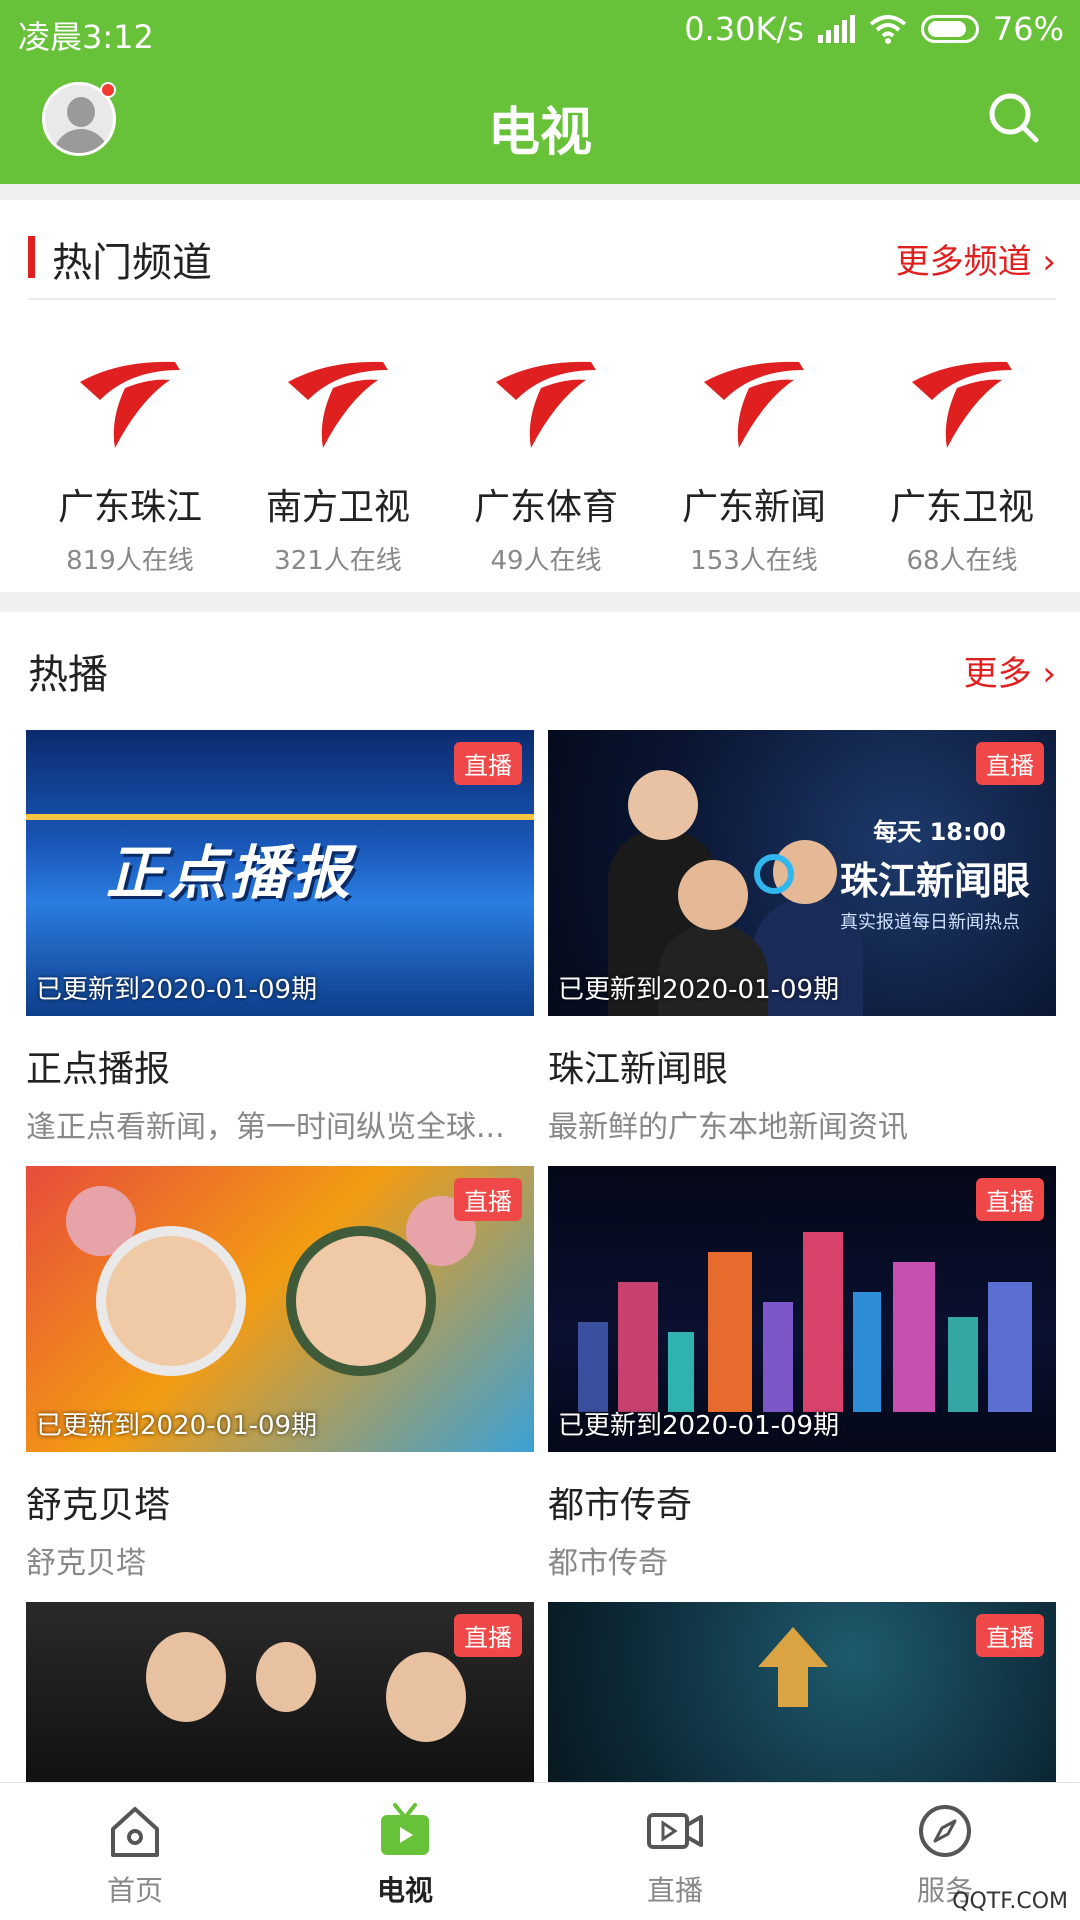 This screenshot has height=1920, width=1080. I want to click on program-description: 最新鲜的广东本地新闻资讯, so click(728, 1127).